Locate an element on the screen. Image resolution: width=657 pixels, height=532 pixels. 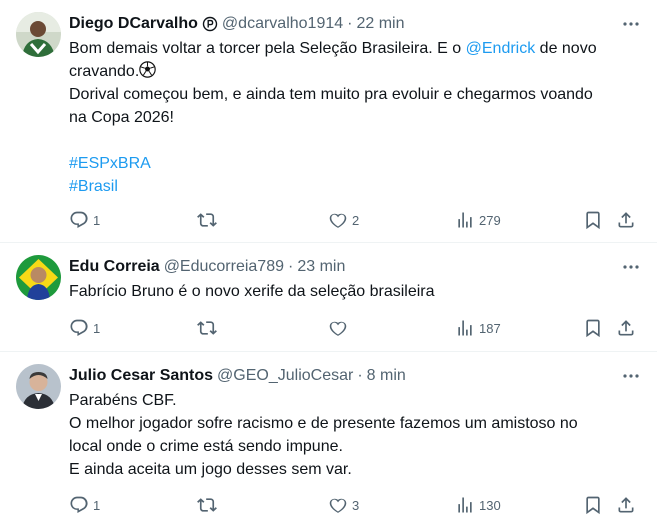
author-handle: @dcarvalho1914 is located at coordinates (282, 24).